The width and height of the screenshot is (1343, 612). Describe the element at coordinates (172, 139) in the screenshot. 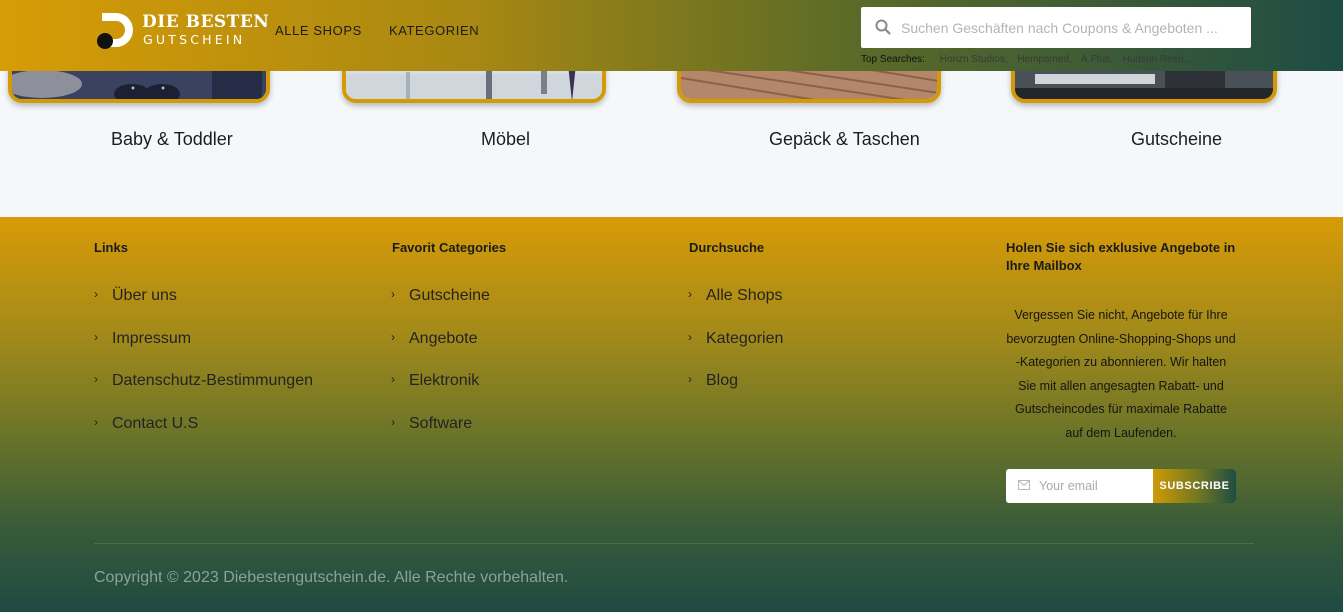

I see `category-title: Baby & Toddler` at that location.